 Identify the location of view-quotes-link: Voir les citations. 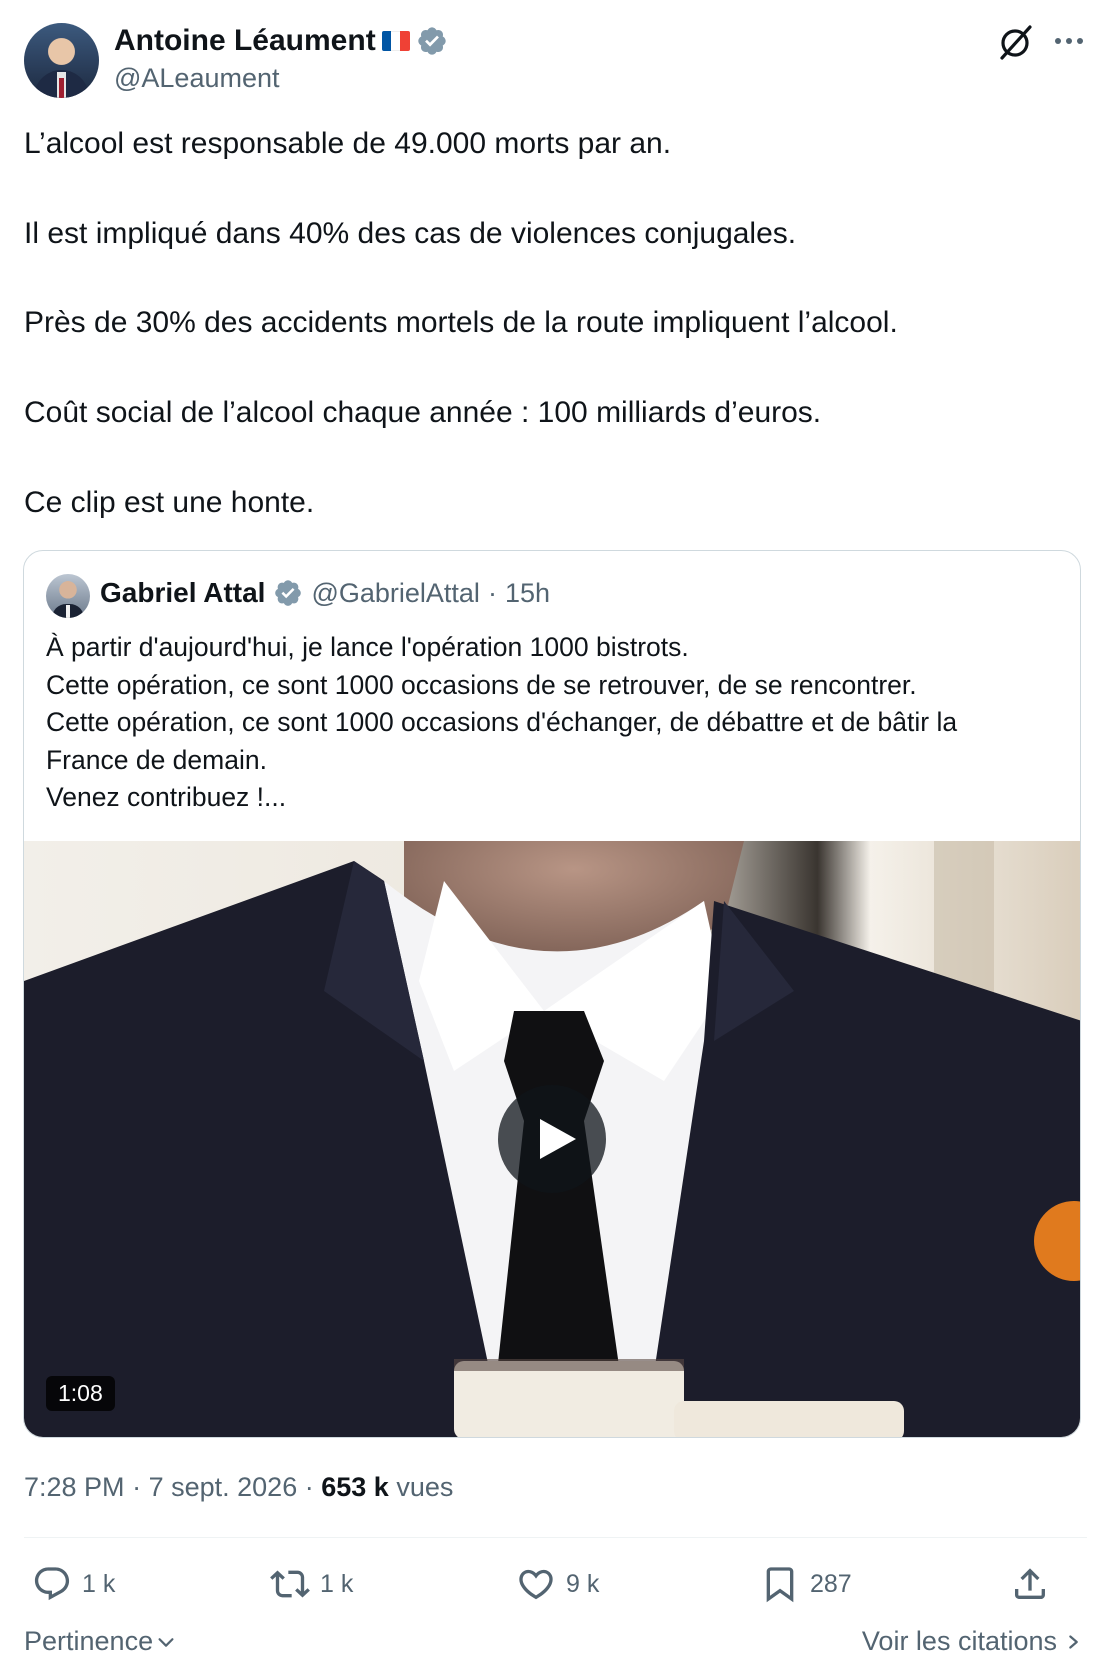
(972, 1641).